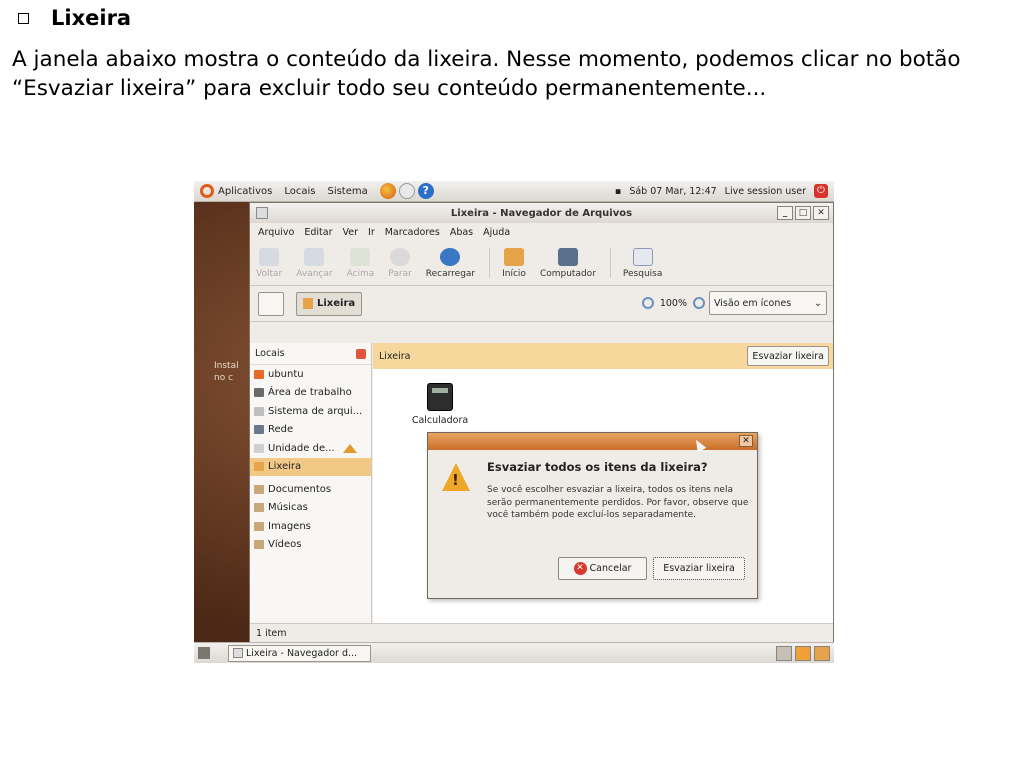 The width and height of the screenshot is (1024, 768). What do you see at coordinates (299, 191) in the screenshot?
I see `menu-locais: Locais` at bounding box center [299, 191].